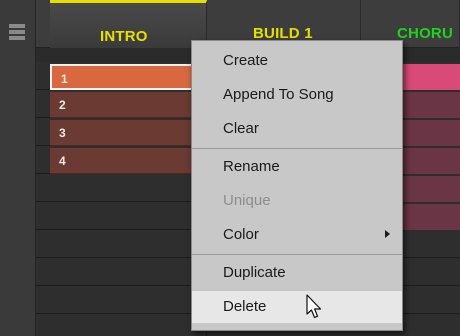  Describe the element at coordinates (297, 235) in the screenshot. I see `menu-item-color: Color` at that location.